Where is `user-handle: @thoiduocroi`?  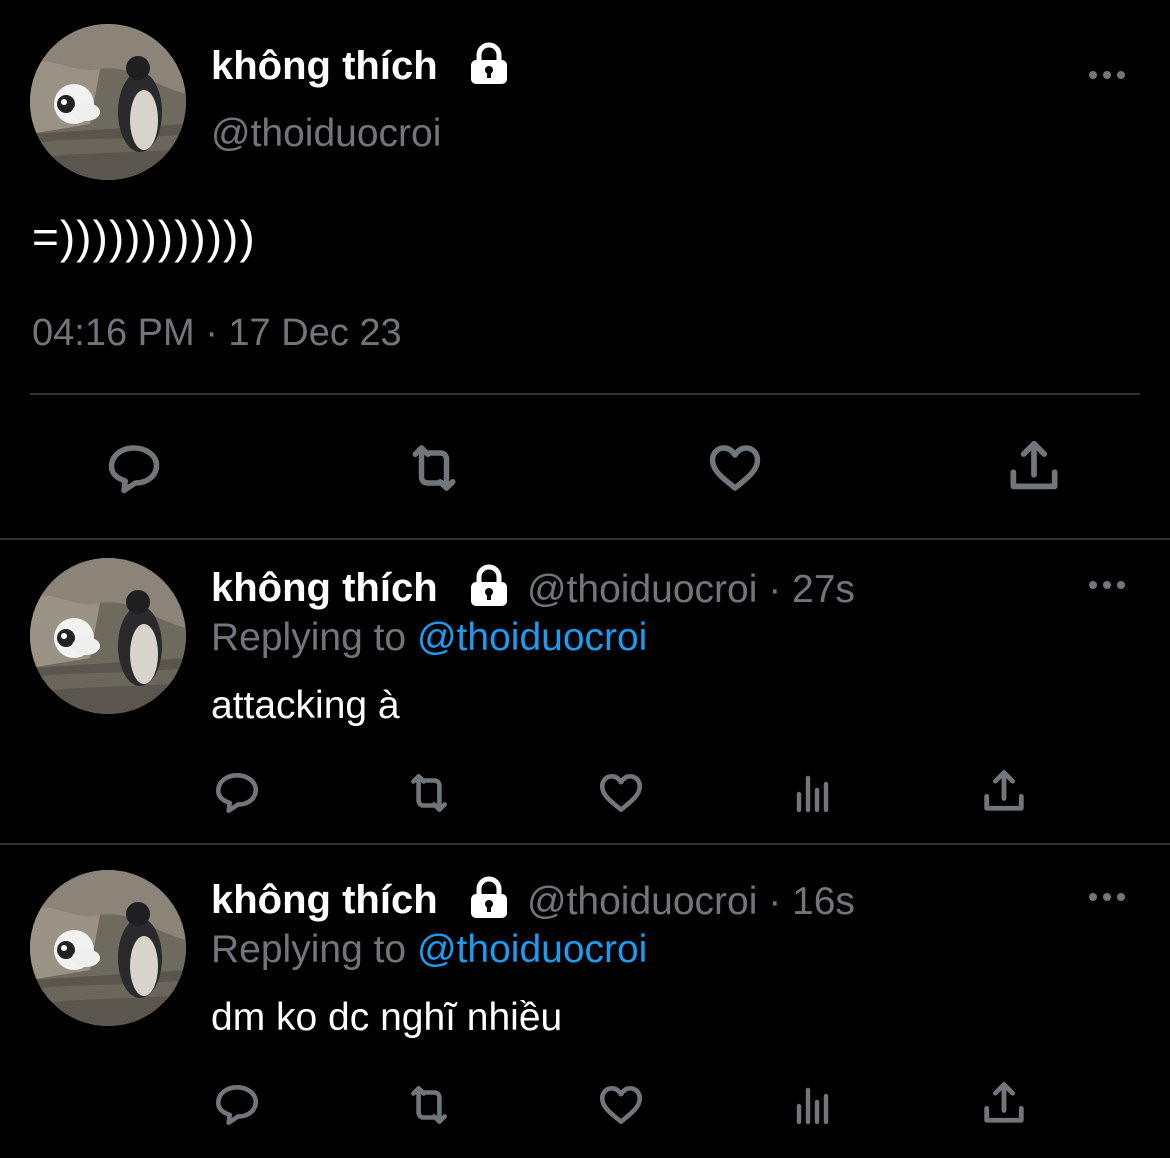 user-handle: @thoiduocroi is located at coordinates (326, 134).